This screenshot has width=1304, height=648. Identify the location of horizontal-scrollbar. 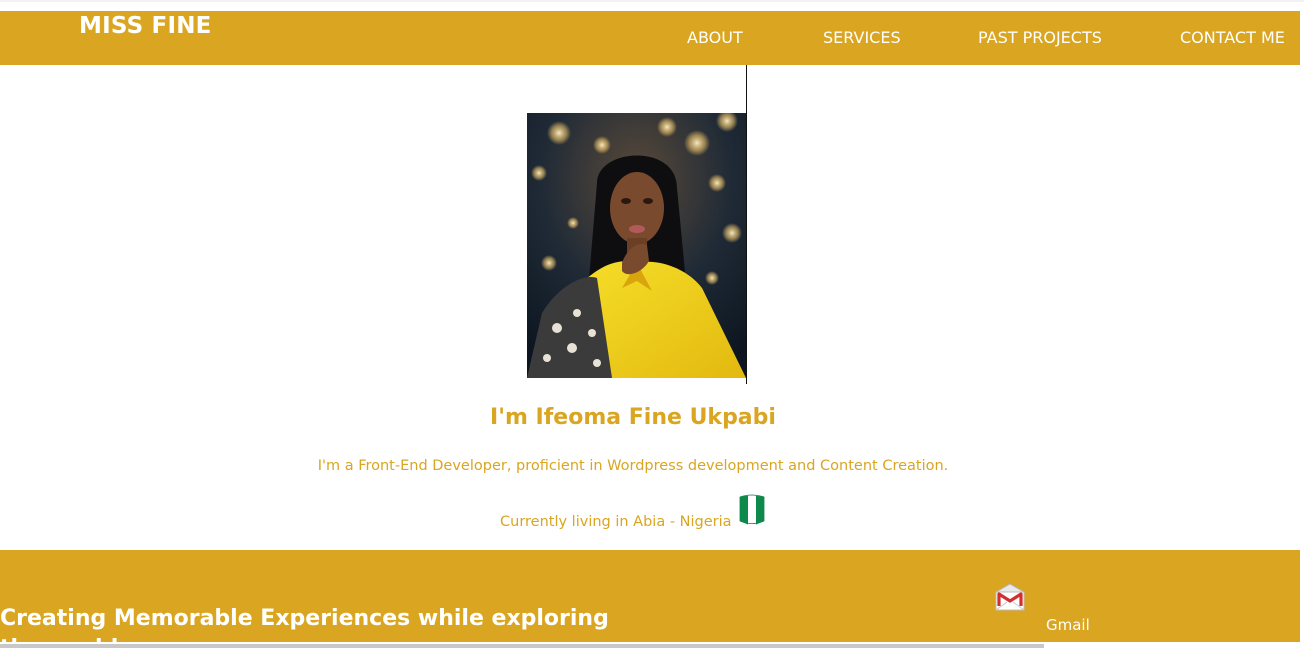
(522, 646).